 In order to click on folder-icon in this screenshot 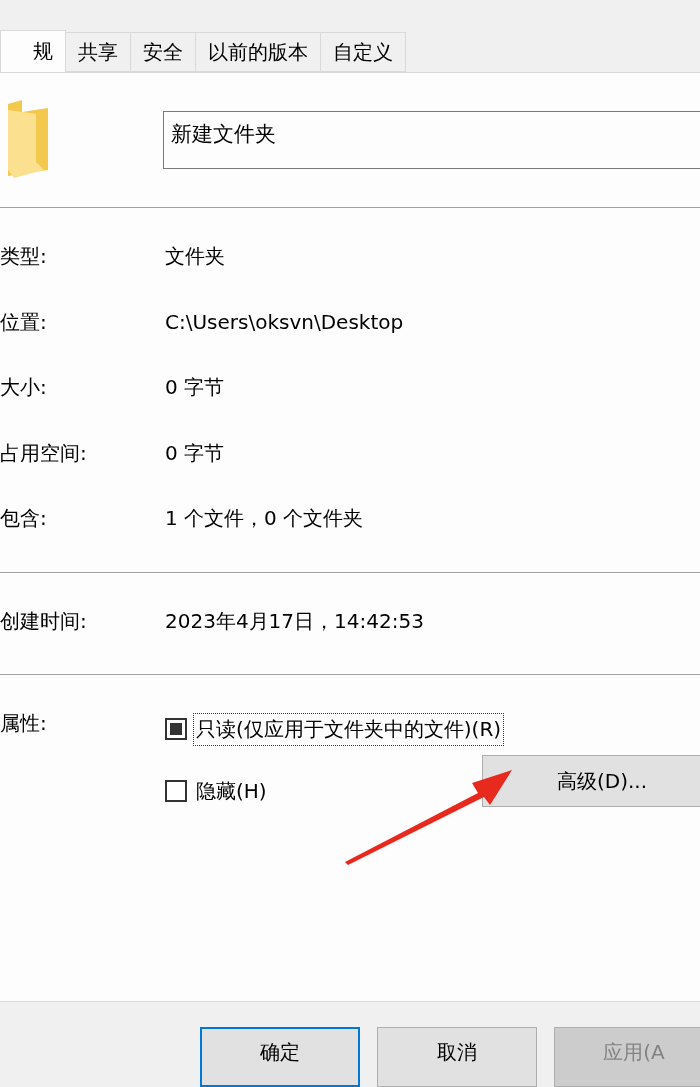, I will do `click(29, 140)`.